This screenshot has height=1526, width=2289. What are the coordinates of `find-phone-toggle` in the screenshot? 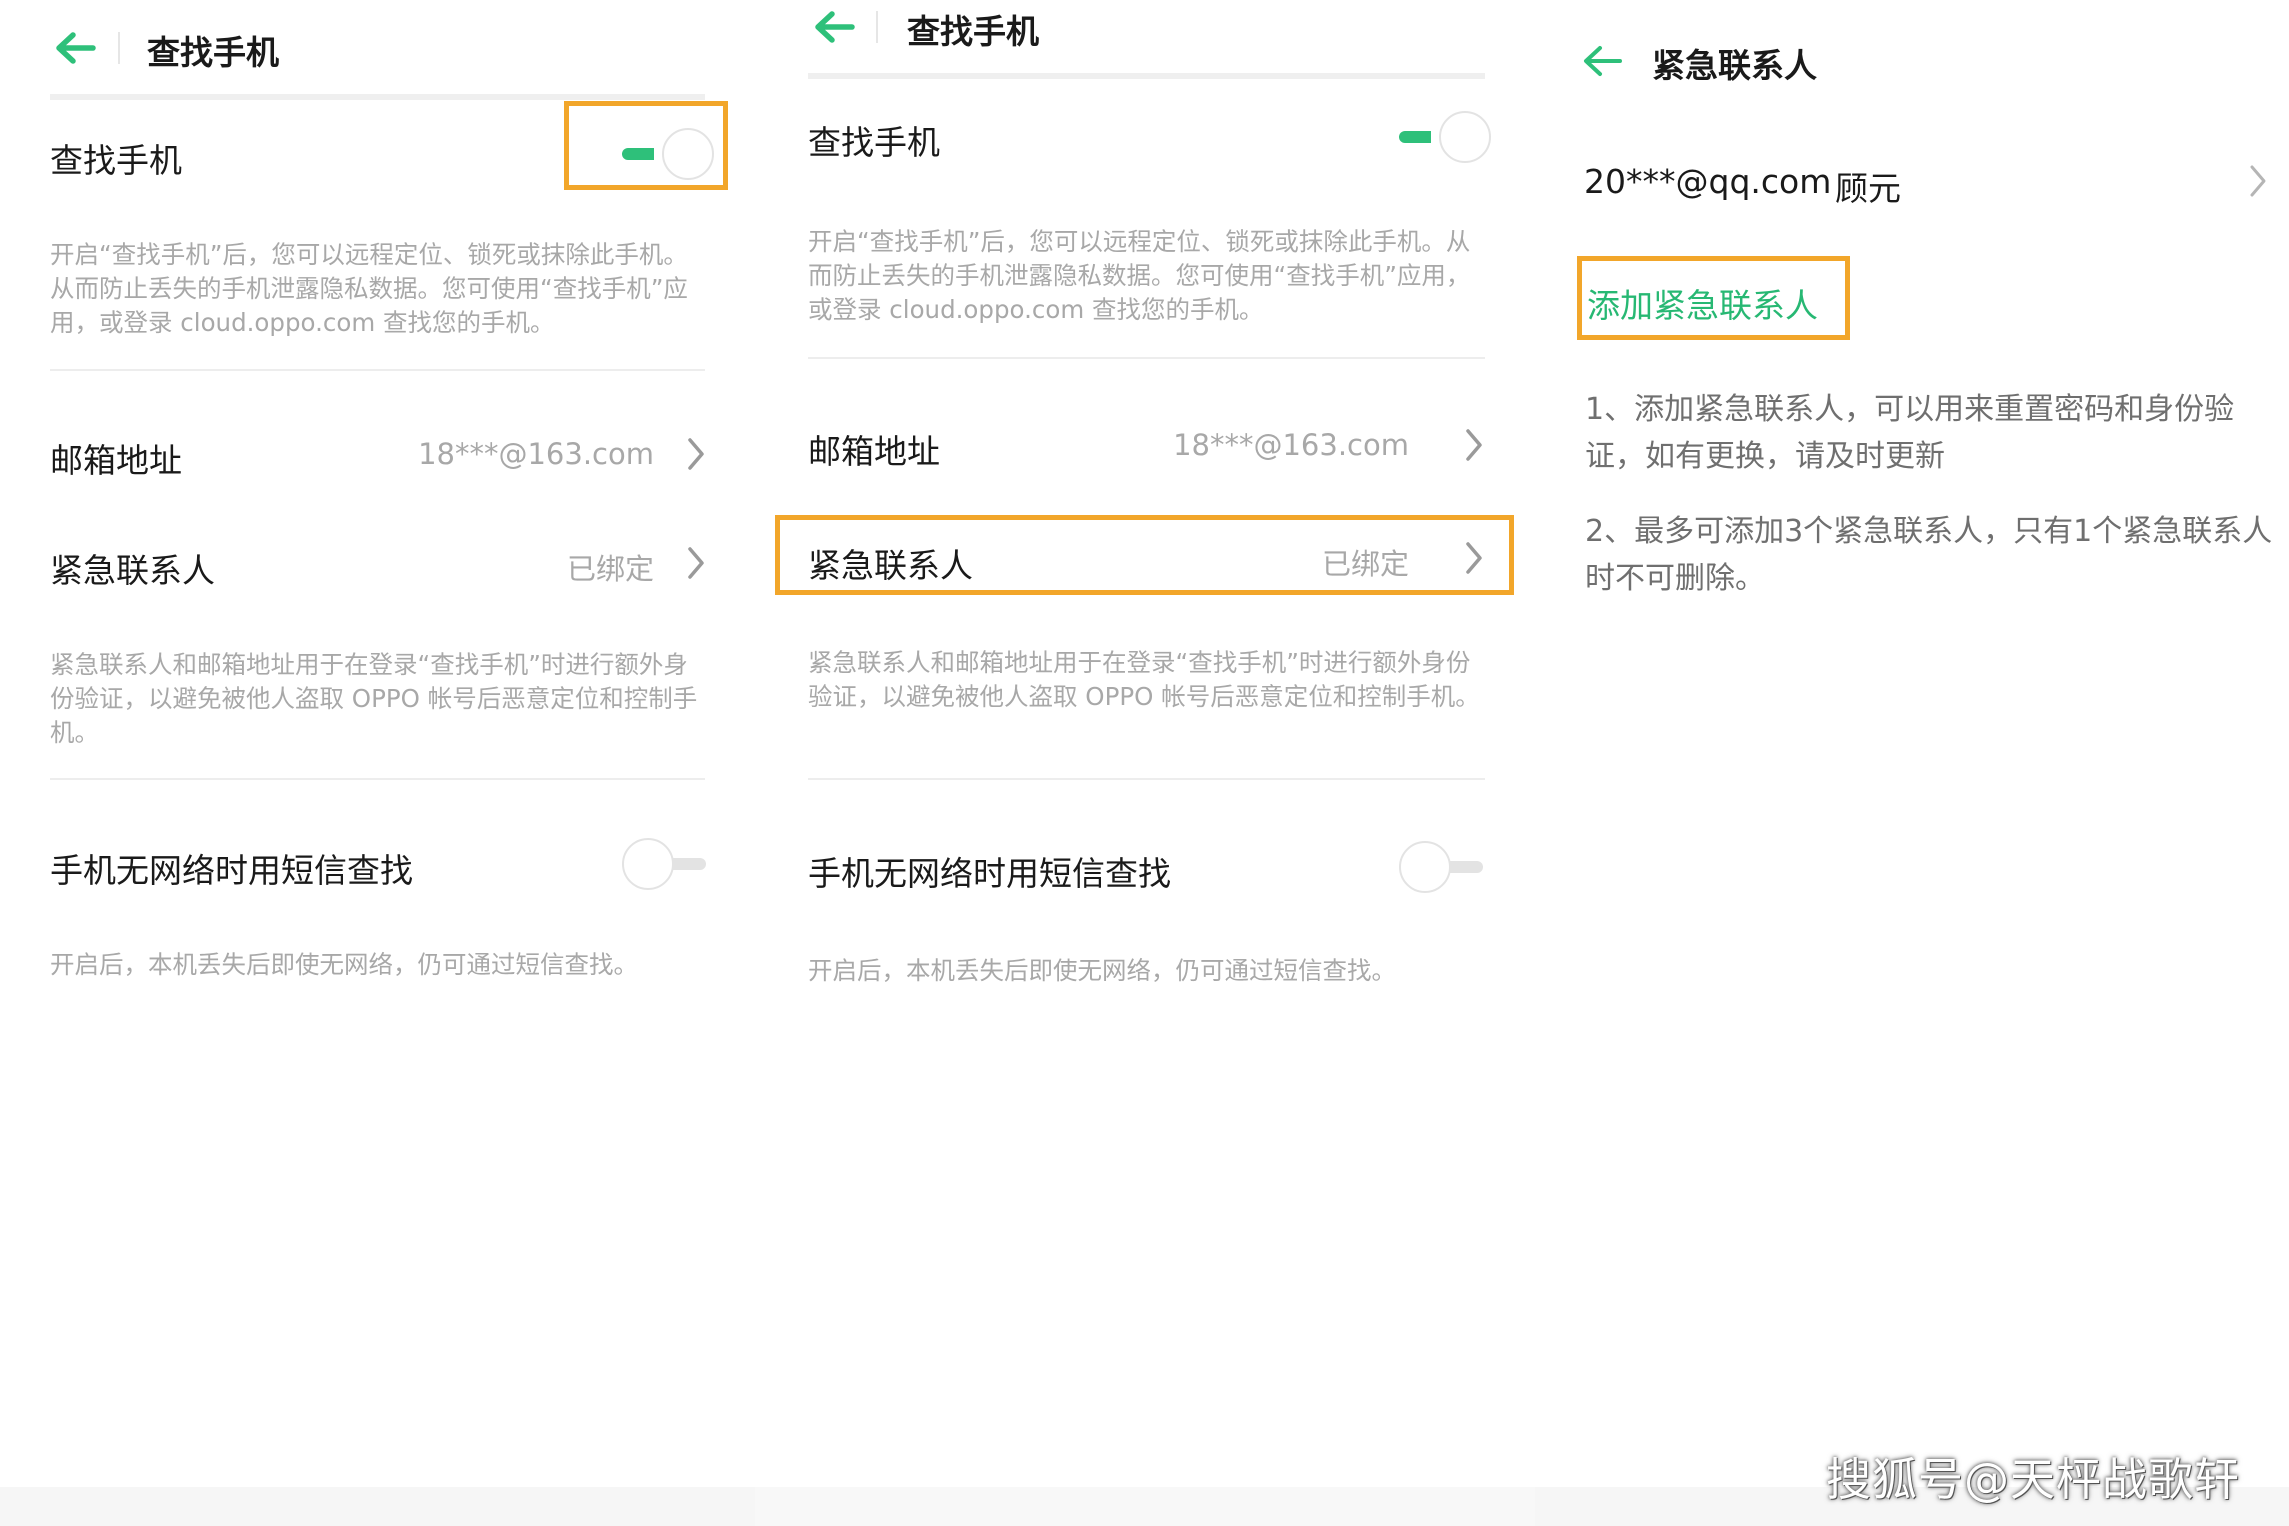 It's located at (1445, 137).